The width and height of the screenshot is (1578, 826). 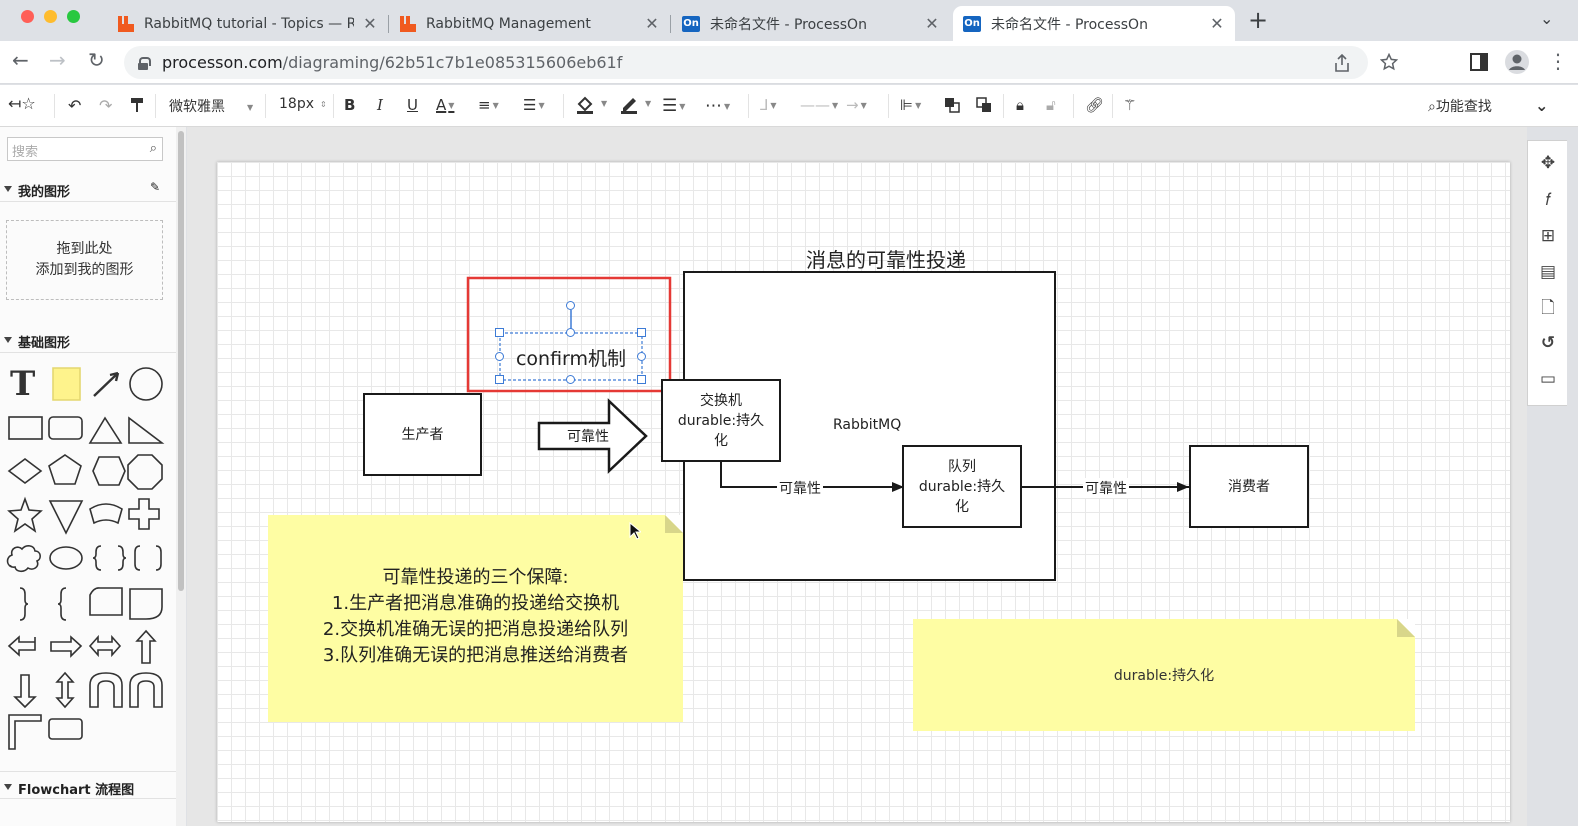 What do you see at coordinates (106, 384) in the screenshot?
I see `shape-arrow` at bounding box center [106, 384].